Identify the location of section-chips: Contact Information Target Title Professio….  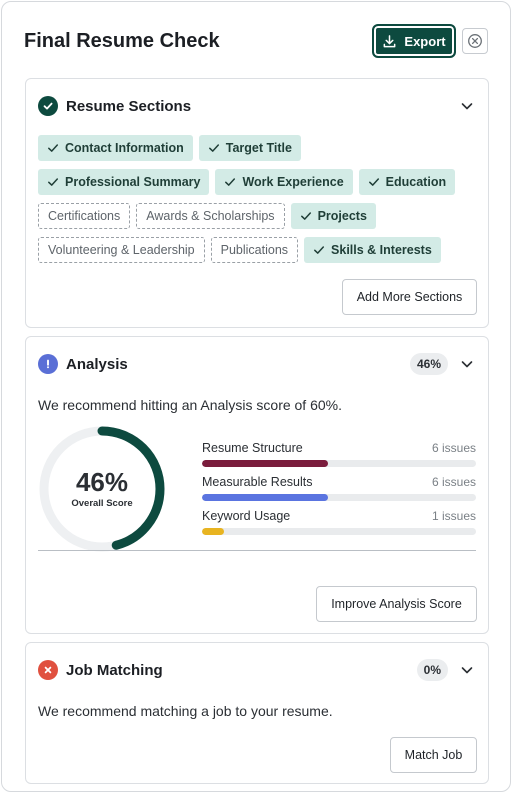
(258, 203).